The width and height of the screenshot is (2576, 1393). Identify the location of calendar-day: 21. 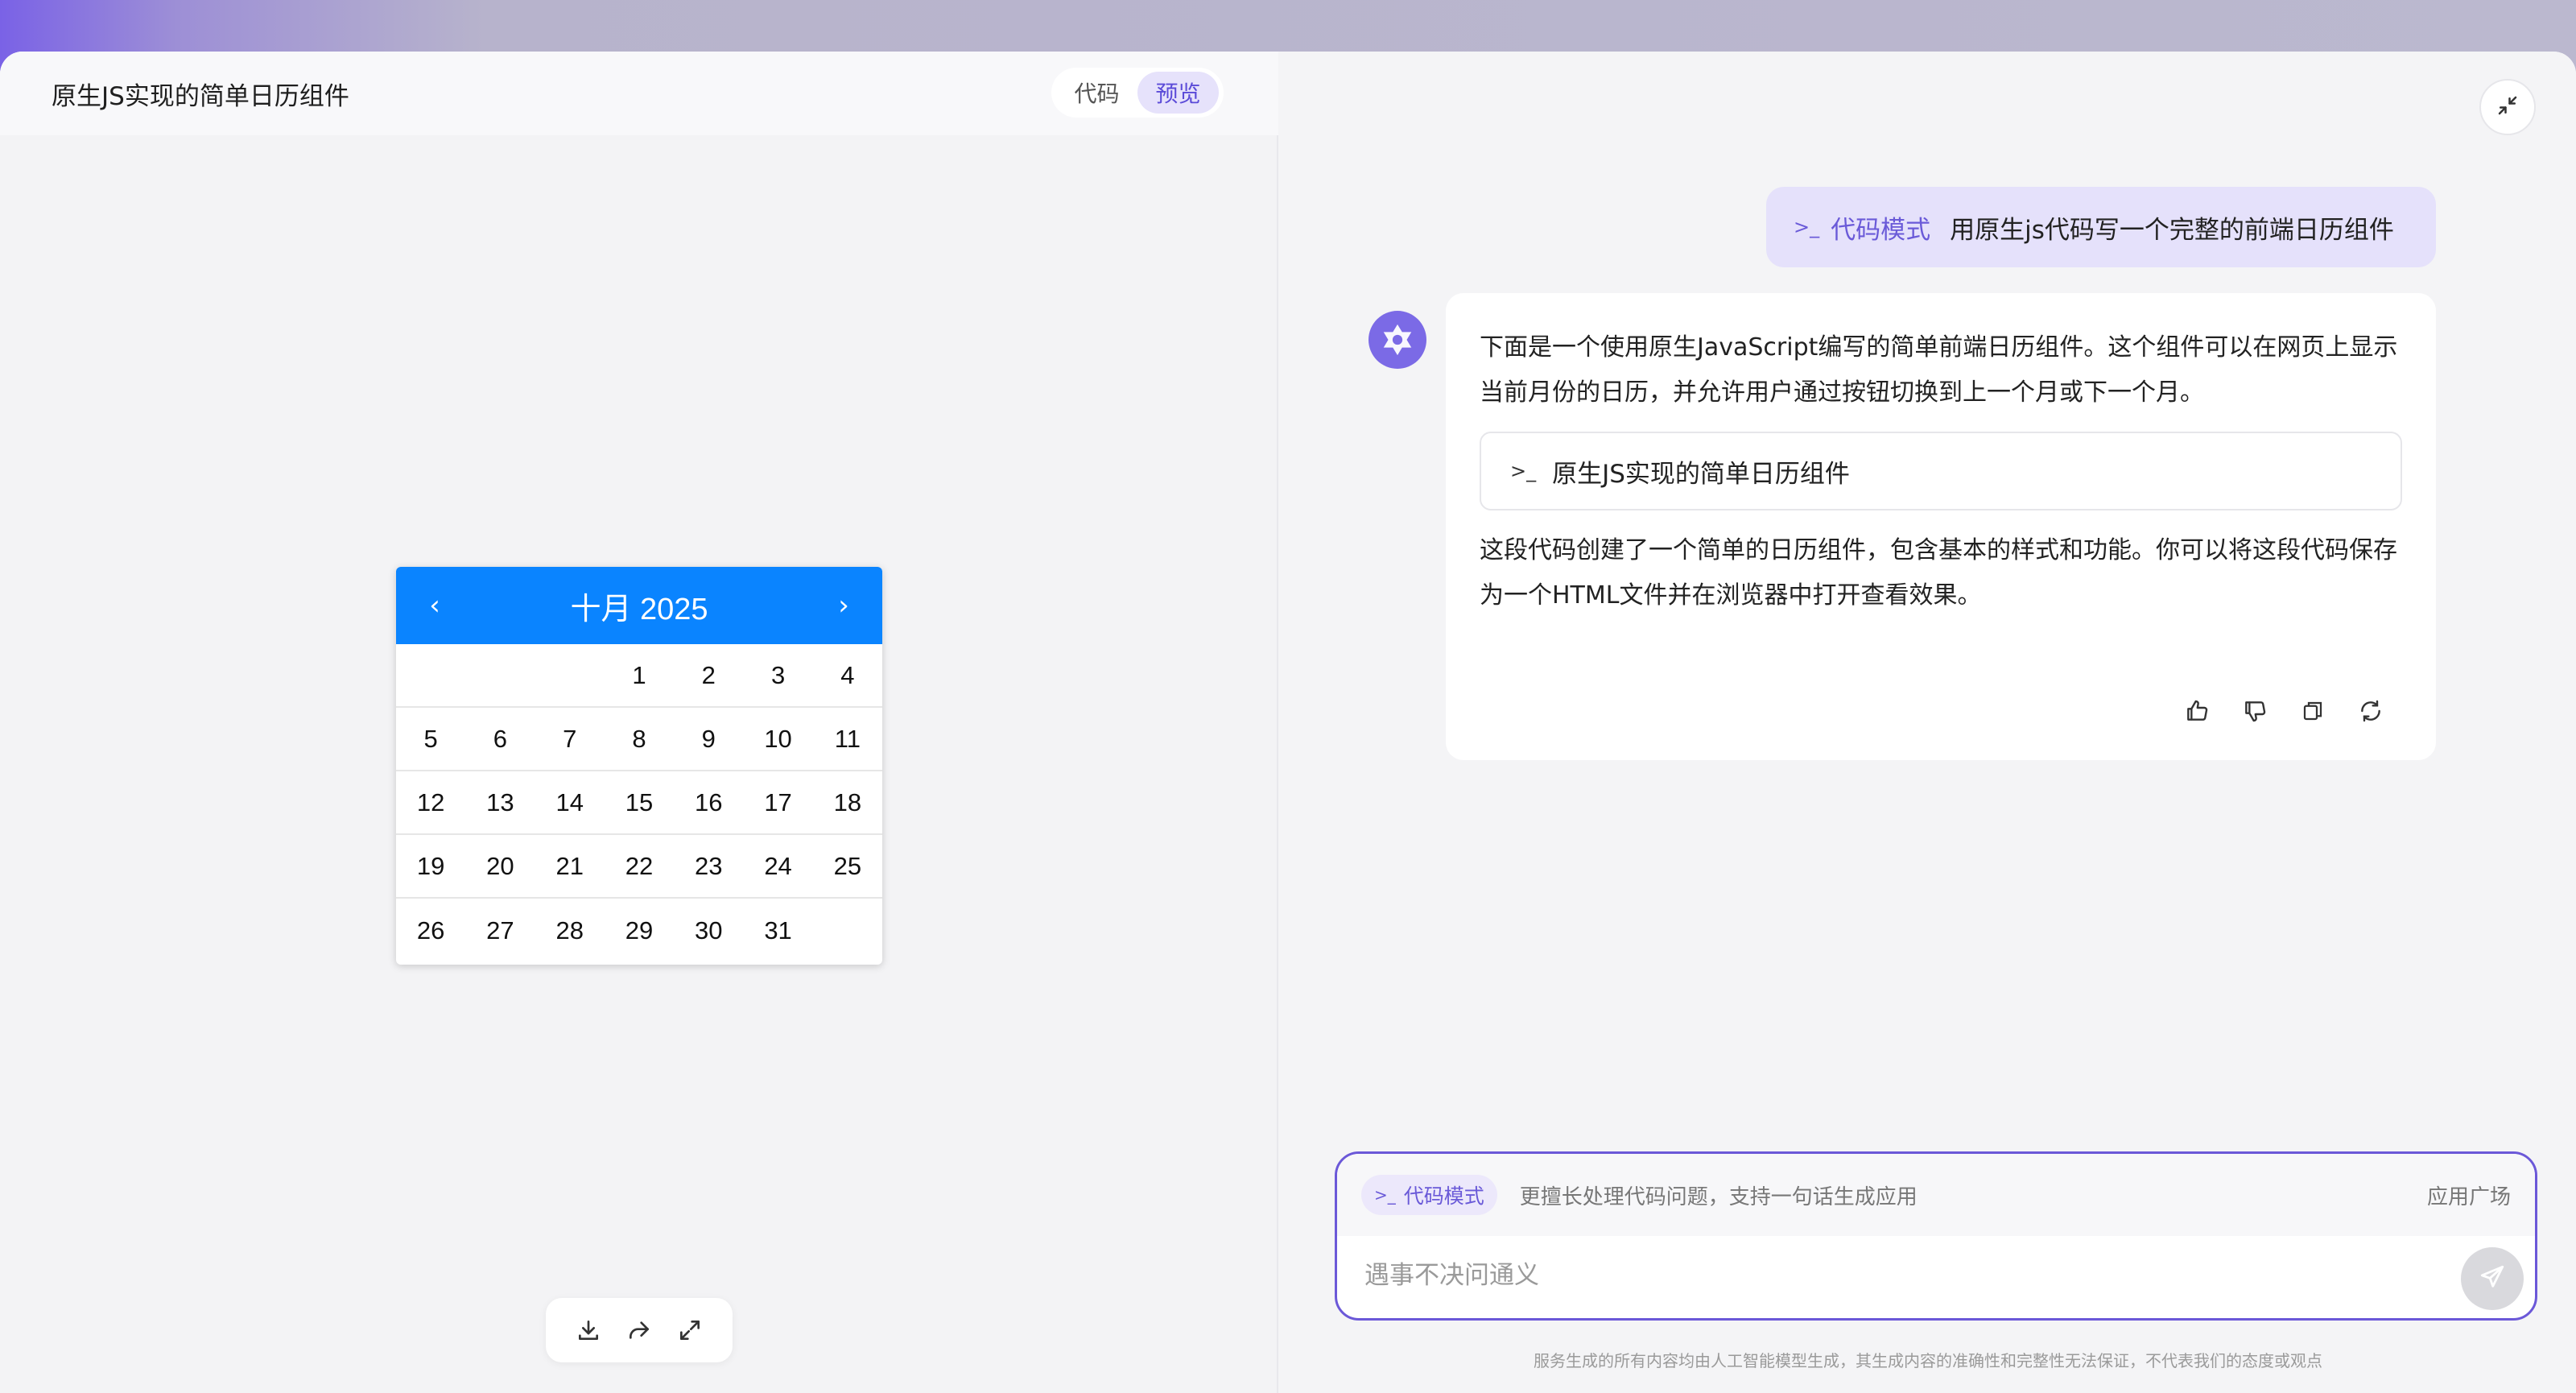
(570, 867).